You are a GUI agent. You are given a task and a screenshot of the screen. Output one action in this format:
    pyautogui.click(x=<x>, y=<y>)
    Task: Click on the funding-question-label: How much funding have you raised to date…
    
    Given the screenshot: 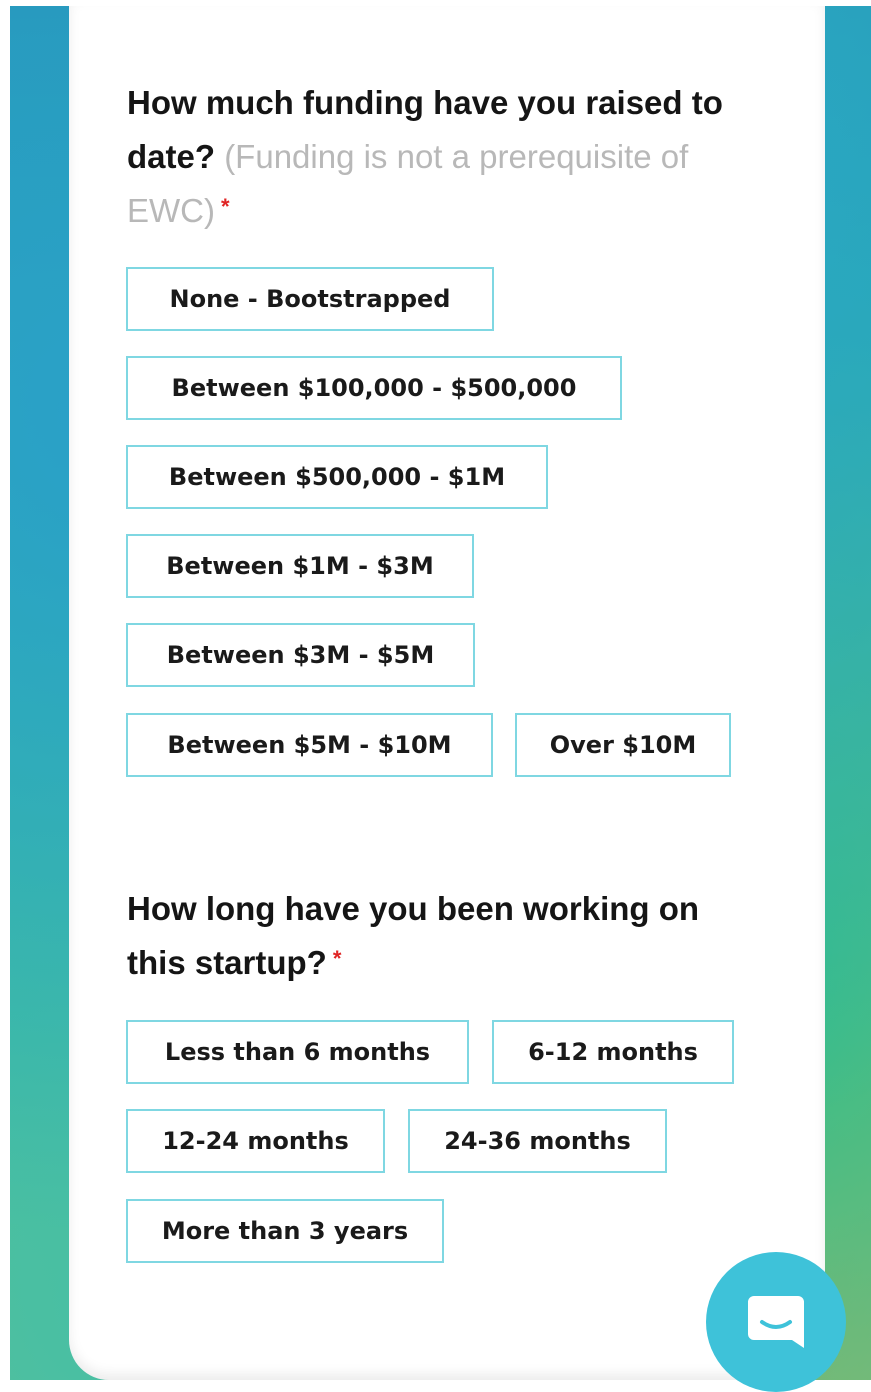 What is the action you would take?
    pyautogui.click(x=437, y=157)
    